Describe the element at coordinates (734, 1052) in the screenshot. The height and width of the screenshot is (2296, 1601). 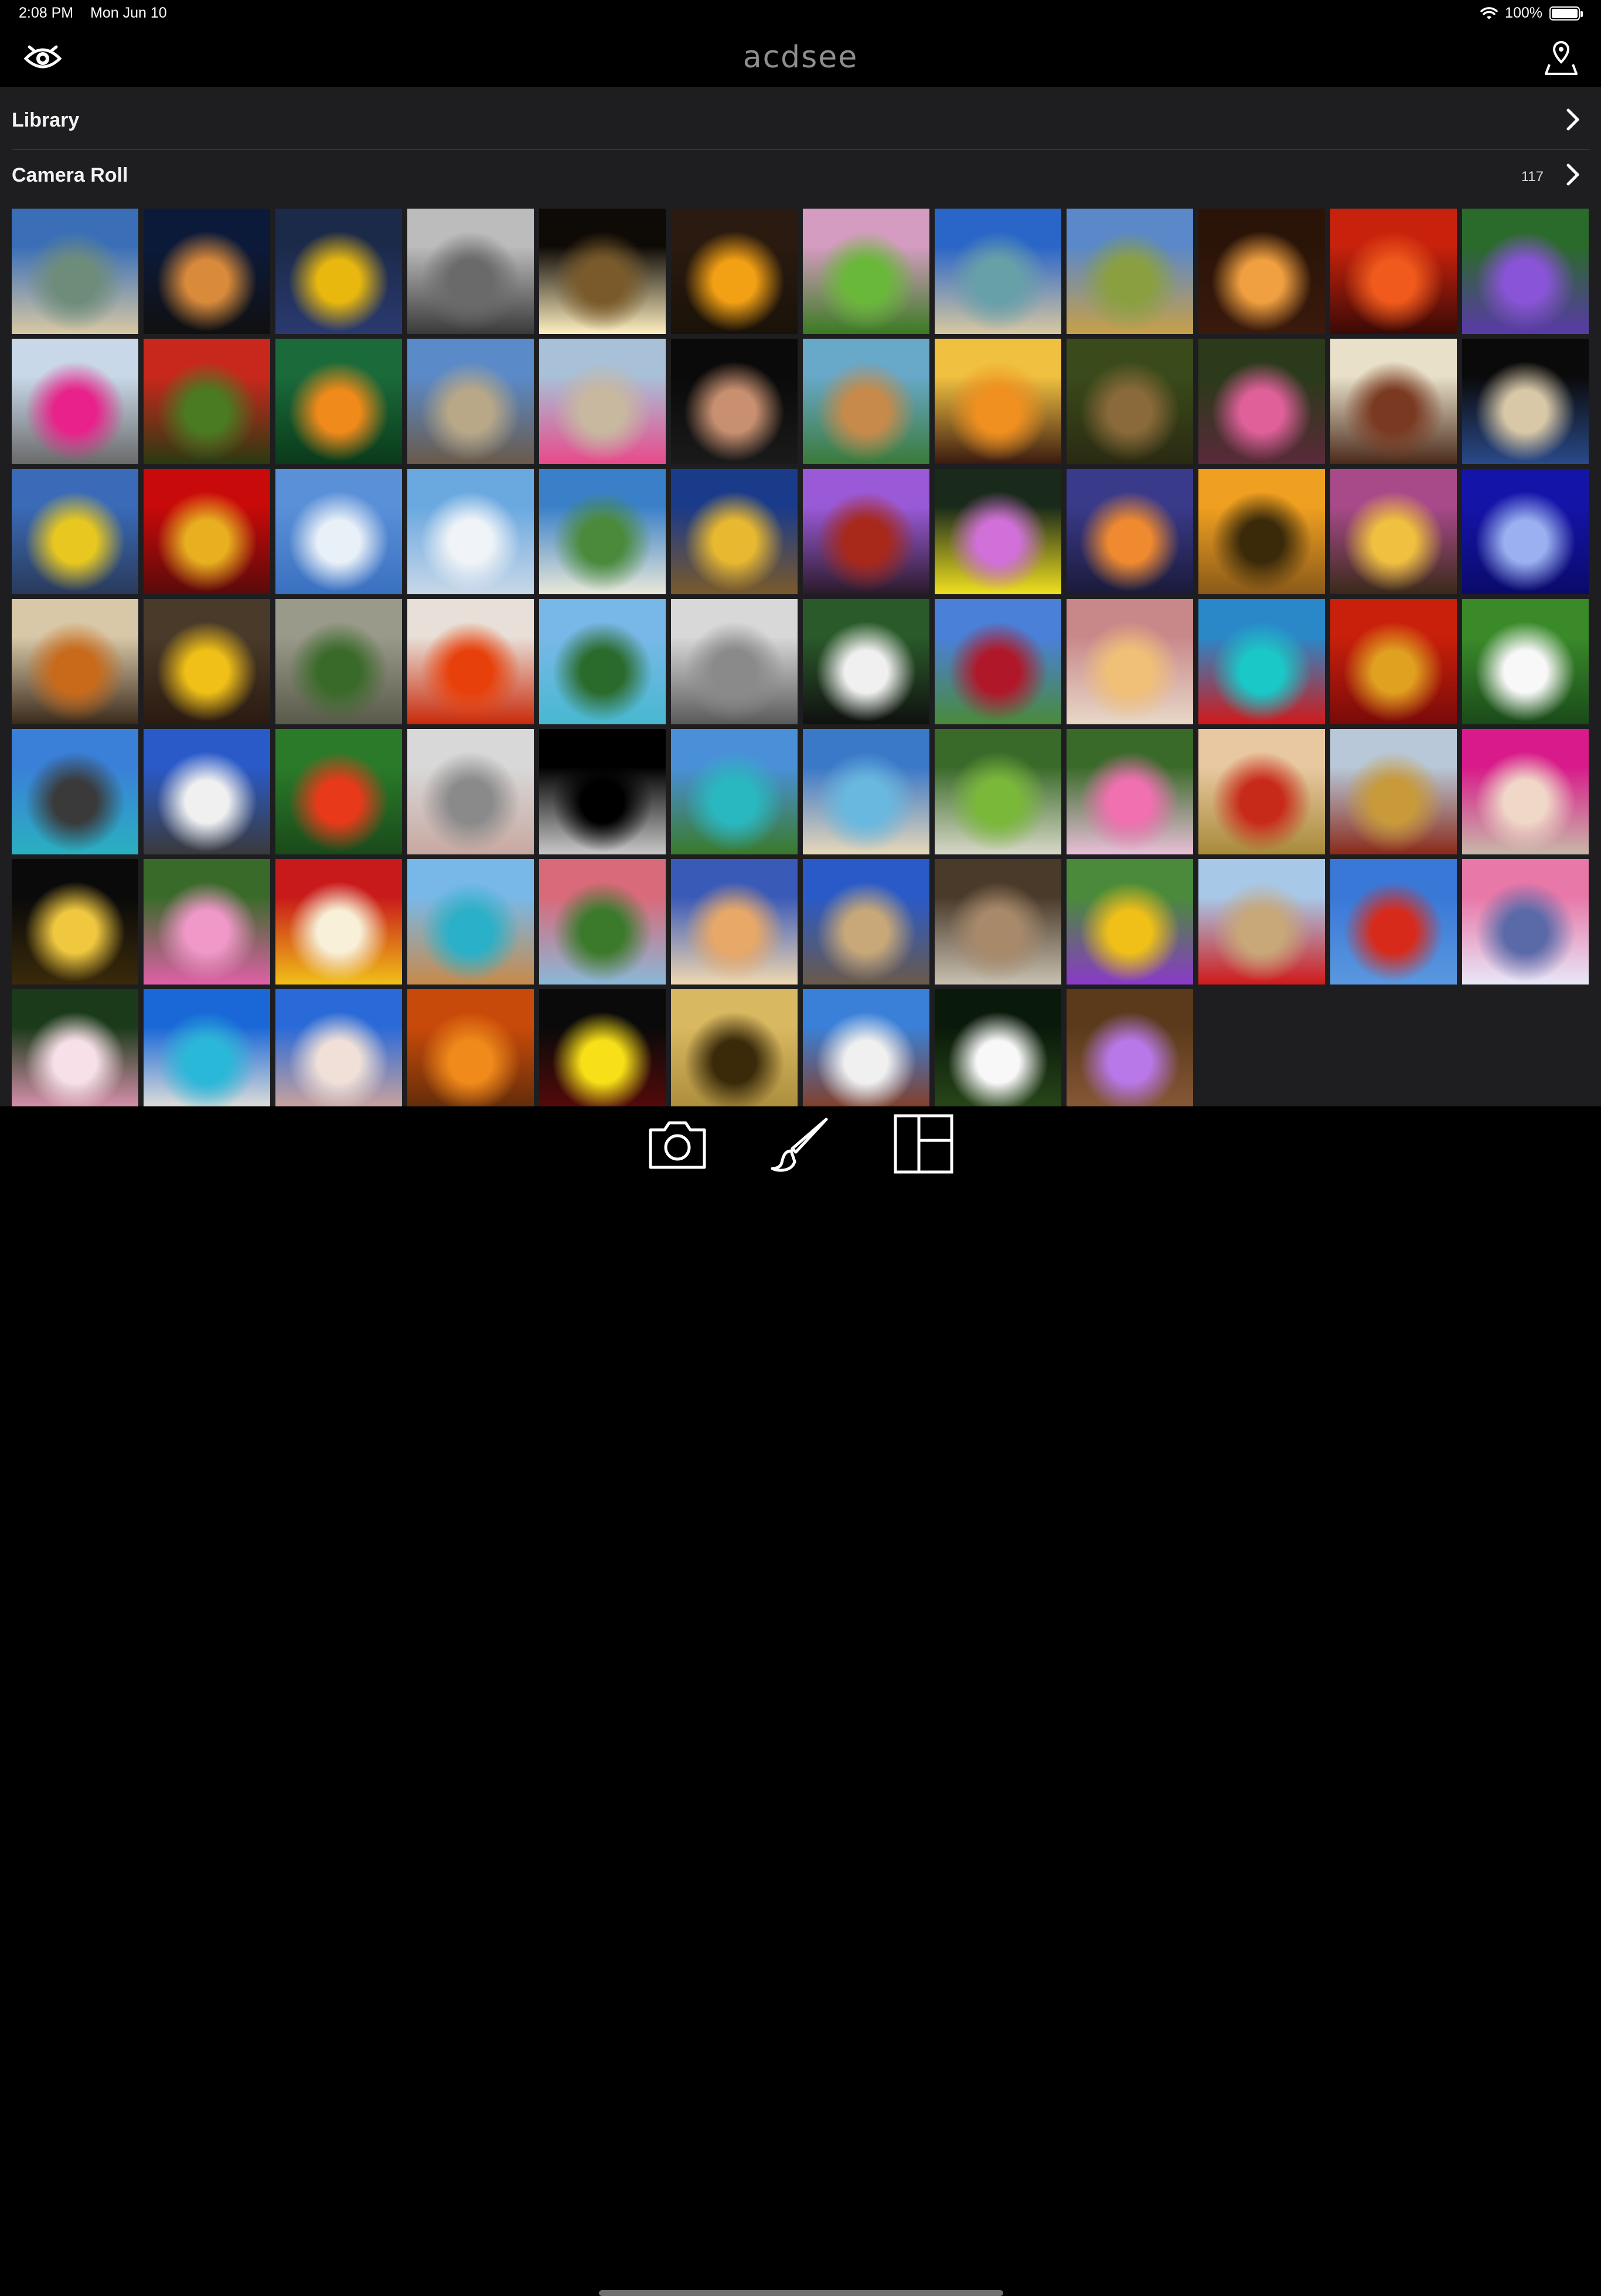
I see `photo-thumbnail-carved-figure` at that location.